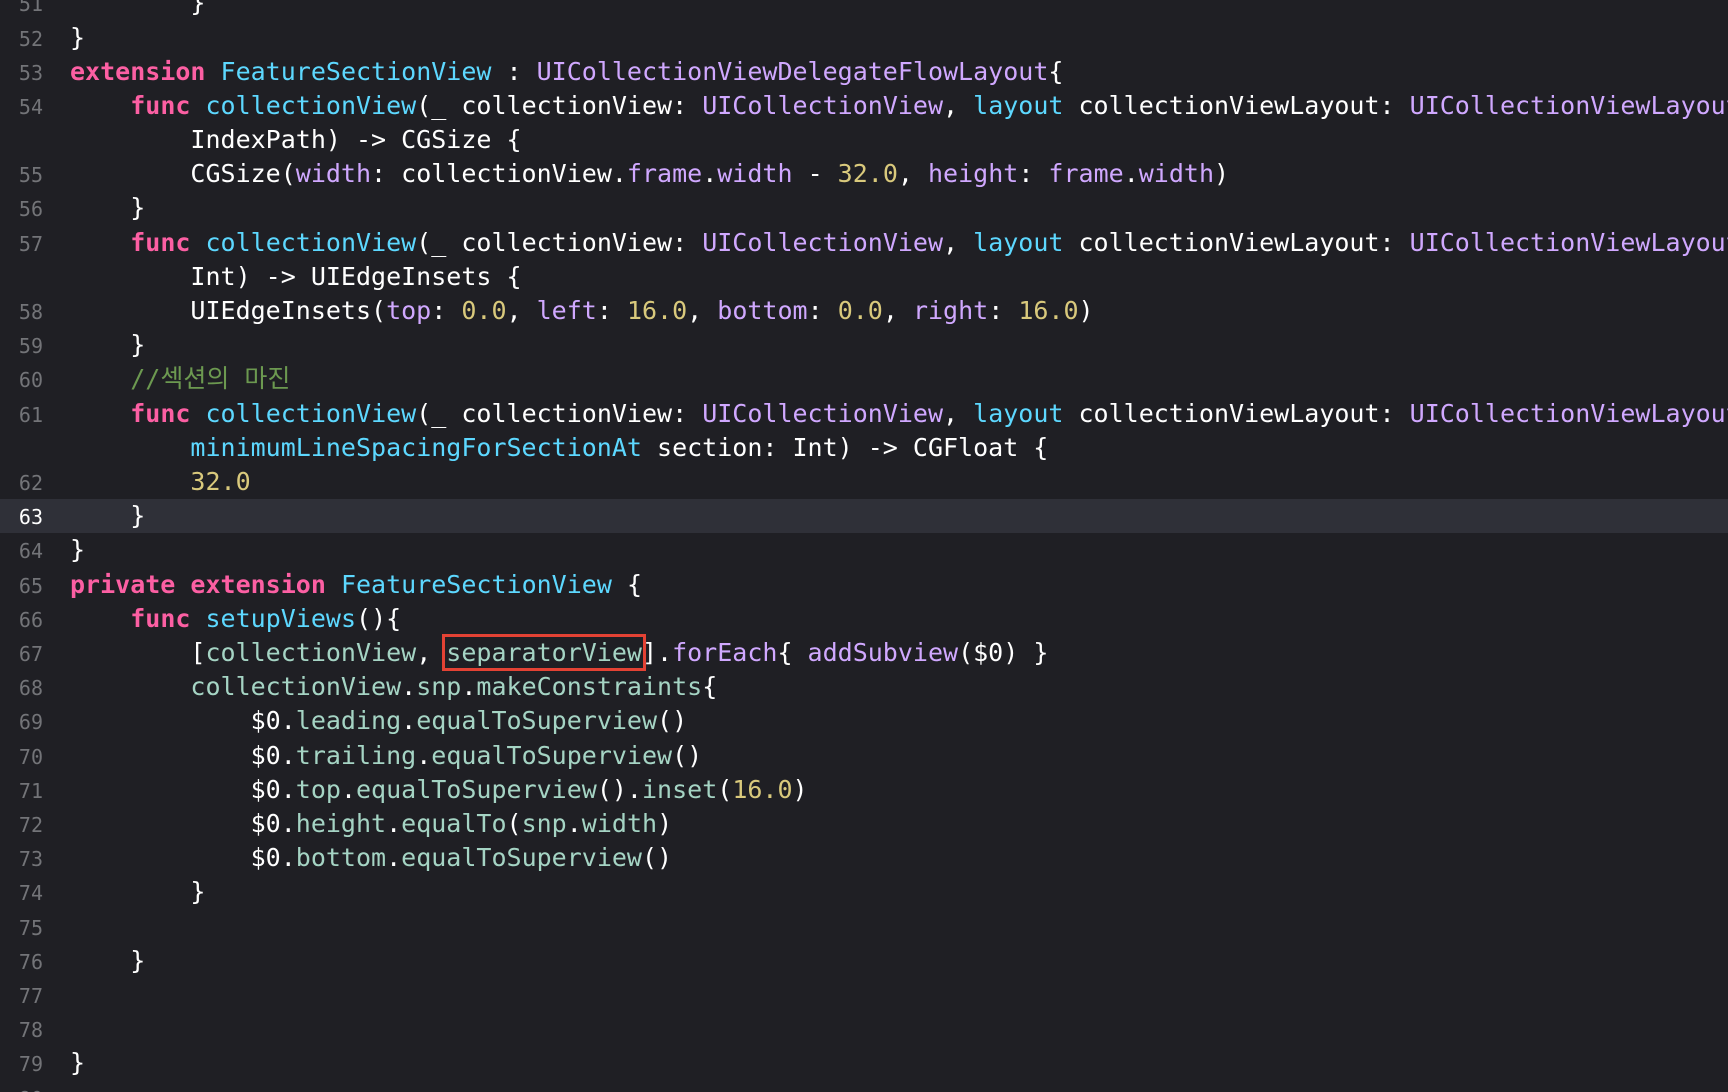  I want to click on code-text: IndexPath) -> CGSize {, so click(295, 140).